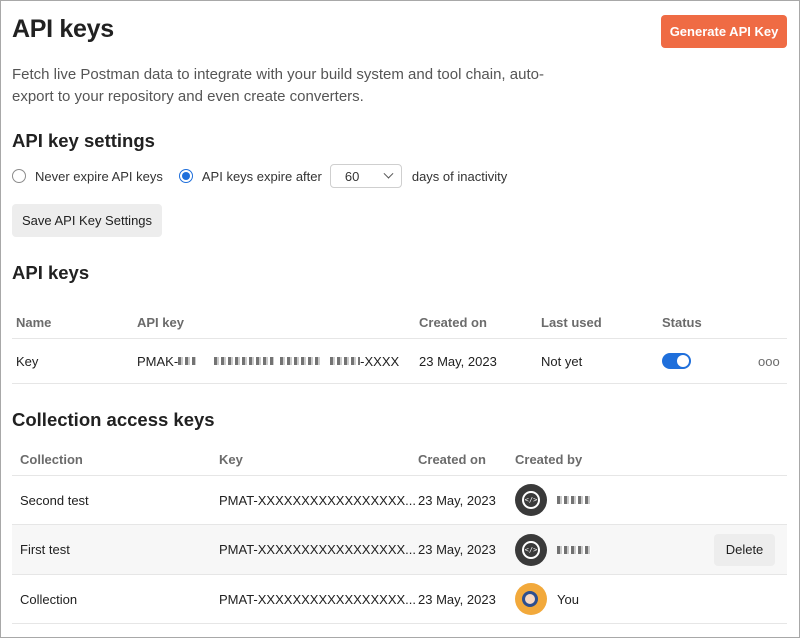 This screenshot has height=638, width=800. I want to click on delete-button: Delete, so click(744, 549).